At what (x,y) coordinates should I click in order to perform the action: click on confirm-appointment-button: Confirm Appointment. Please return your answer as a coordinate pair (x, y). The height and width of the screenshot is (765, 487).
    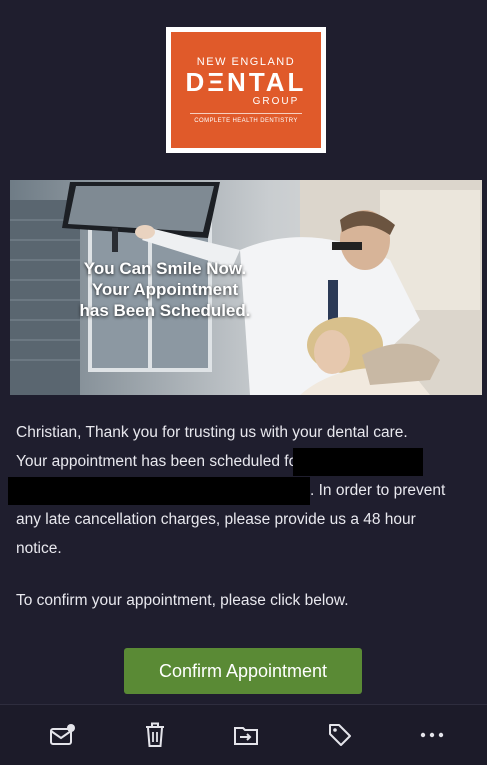
    Looking at the image, I should click on (243, 671).